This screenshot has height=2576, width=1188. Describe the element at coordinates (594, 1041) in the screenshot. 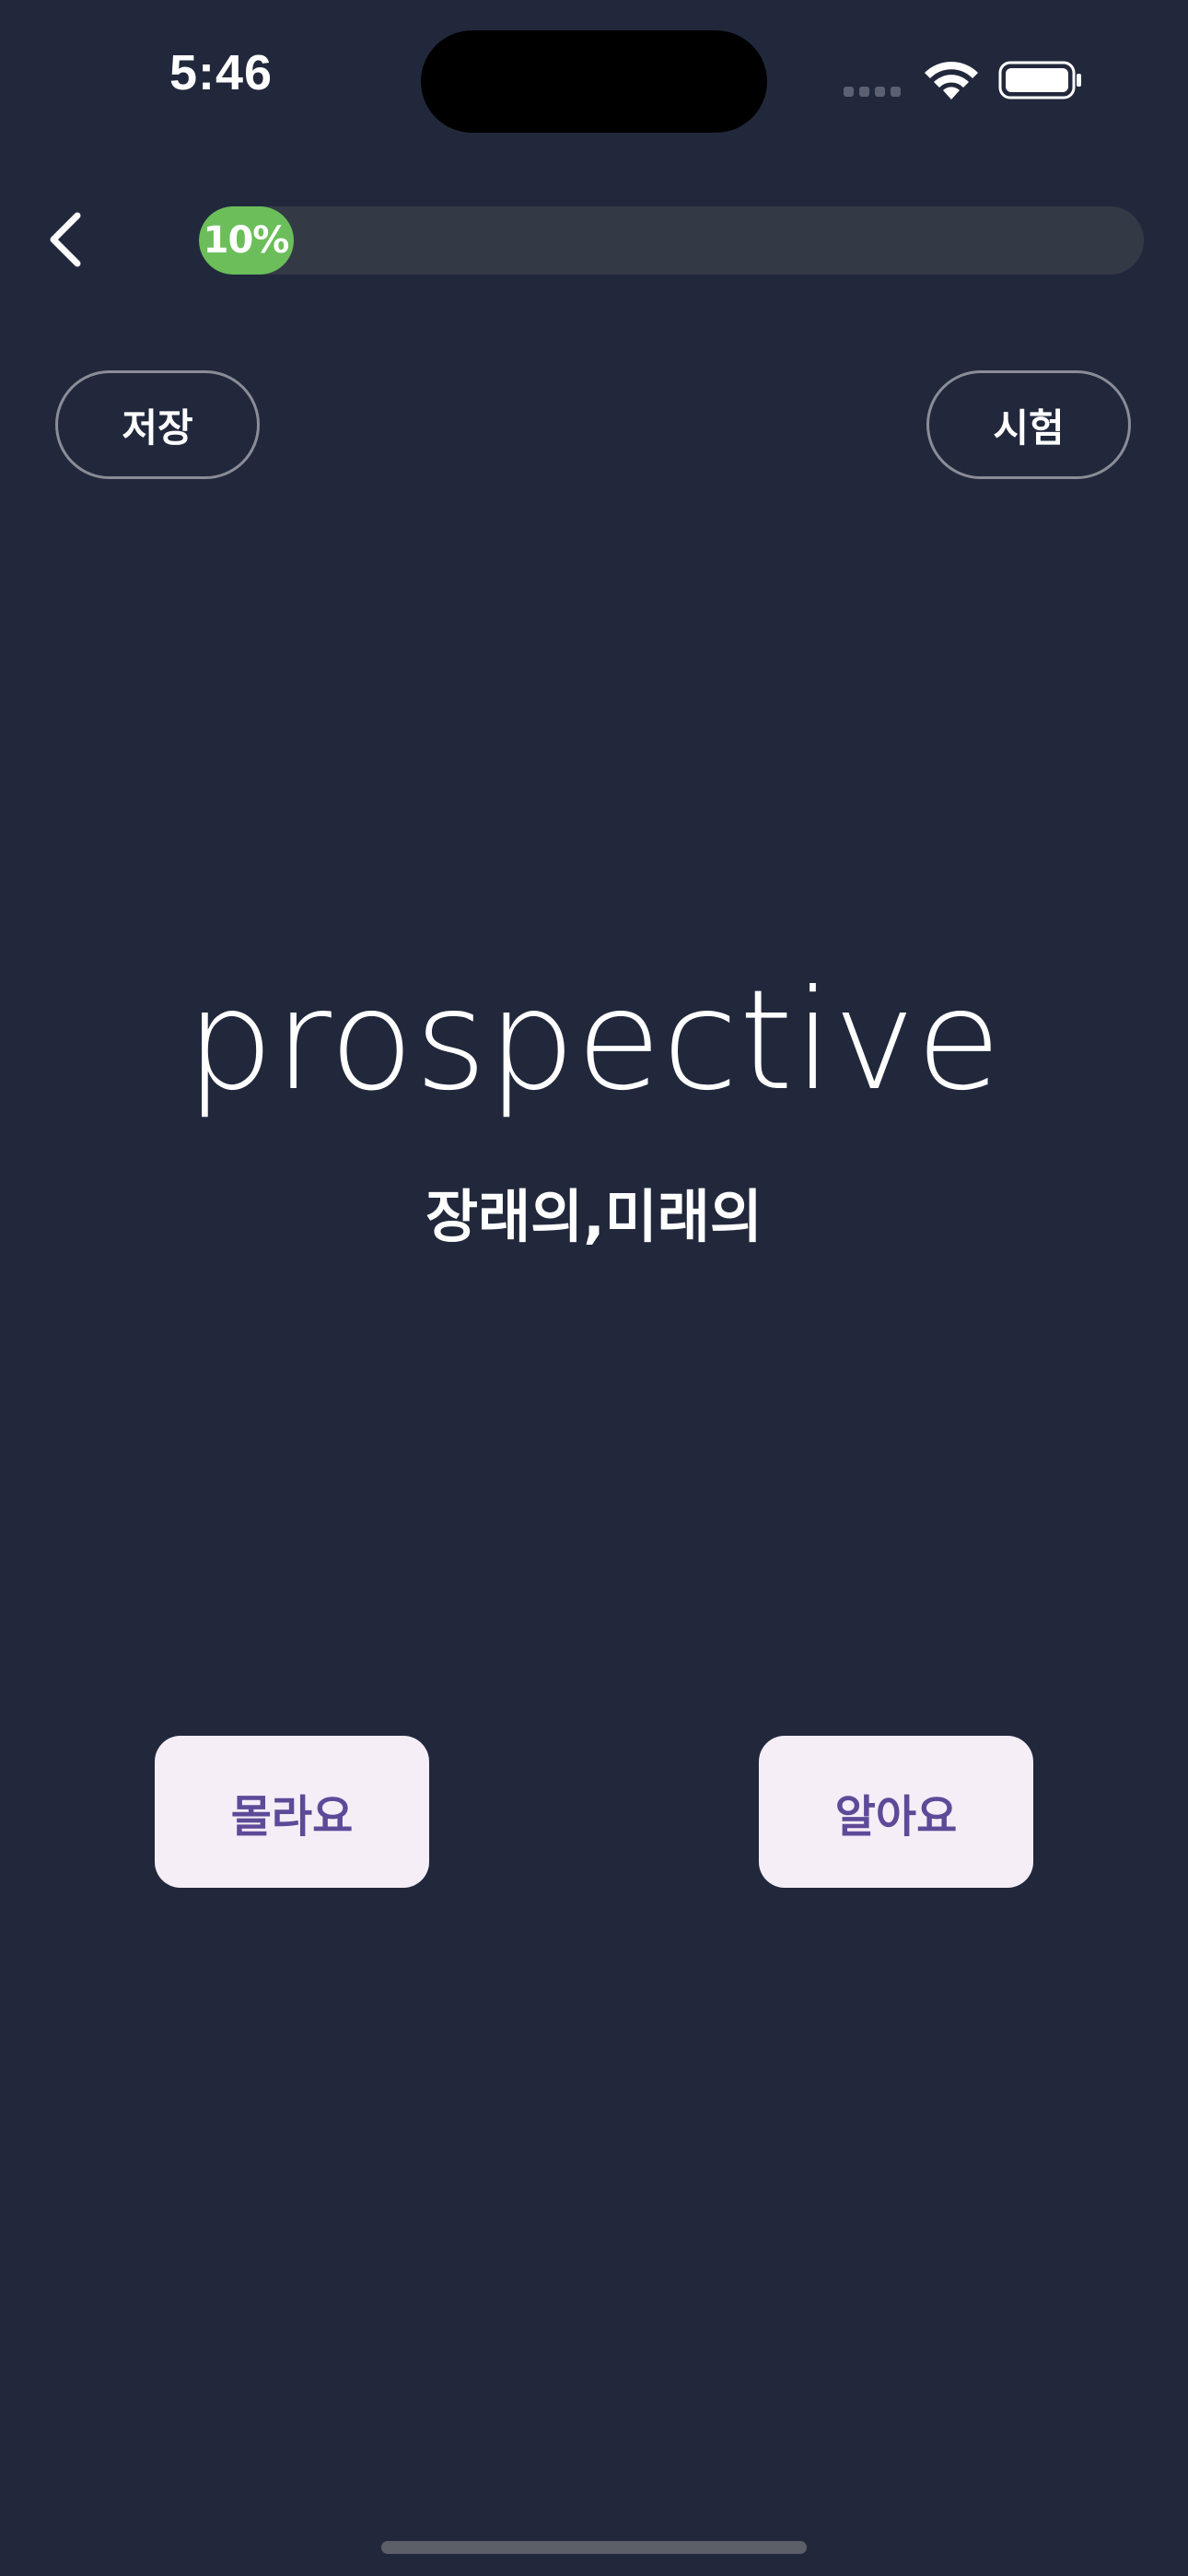

I see `flashcard-word: prospective` at that location.